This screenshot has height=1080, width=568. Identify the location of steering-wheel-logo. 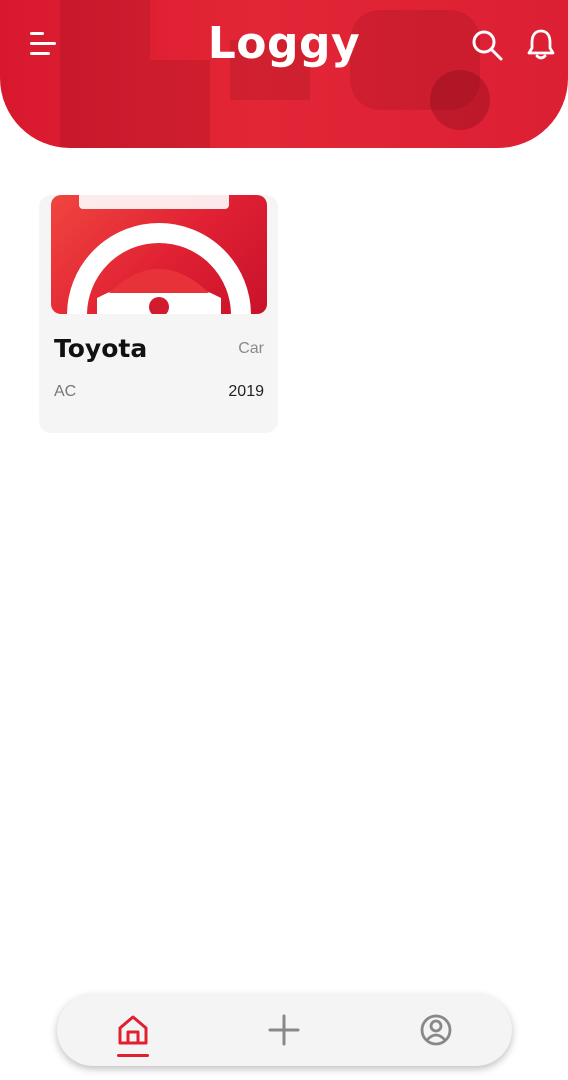
(159, 254).